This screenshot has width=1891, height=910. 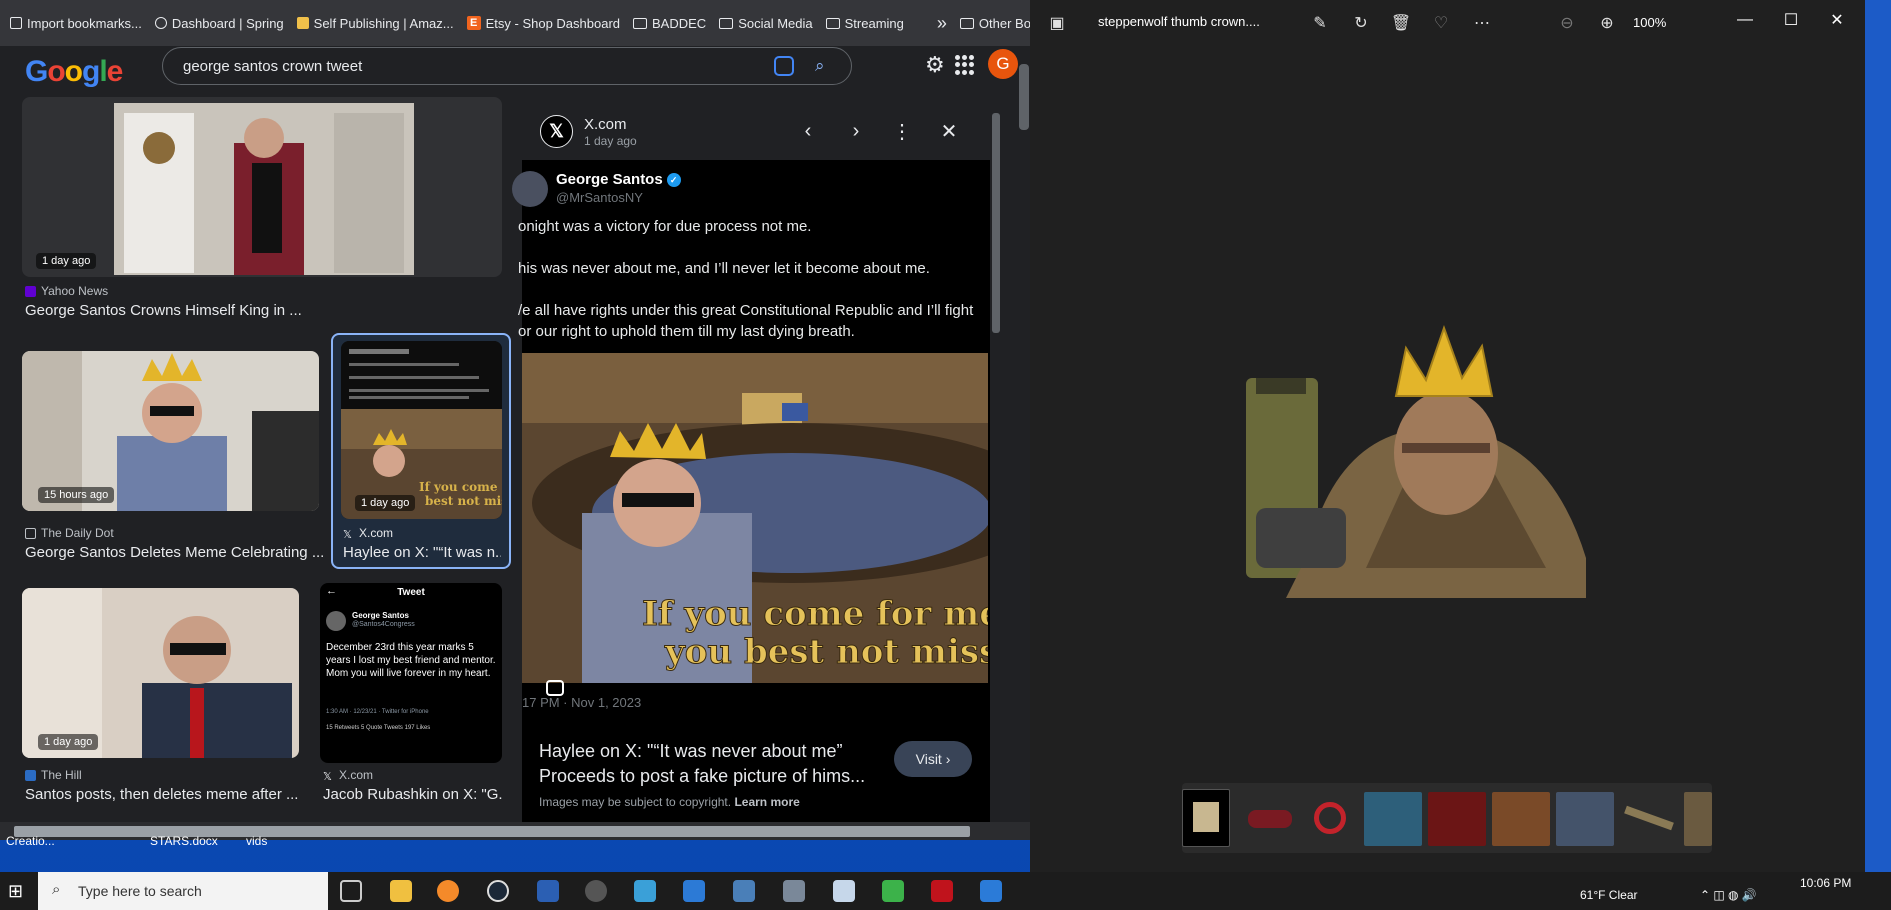 I want to click on result-thumb: 15 hours ago, so click(x=170, y=431).